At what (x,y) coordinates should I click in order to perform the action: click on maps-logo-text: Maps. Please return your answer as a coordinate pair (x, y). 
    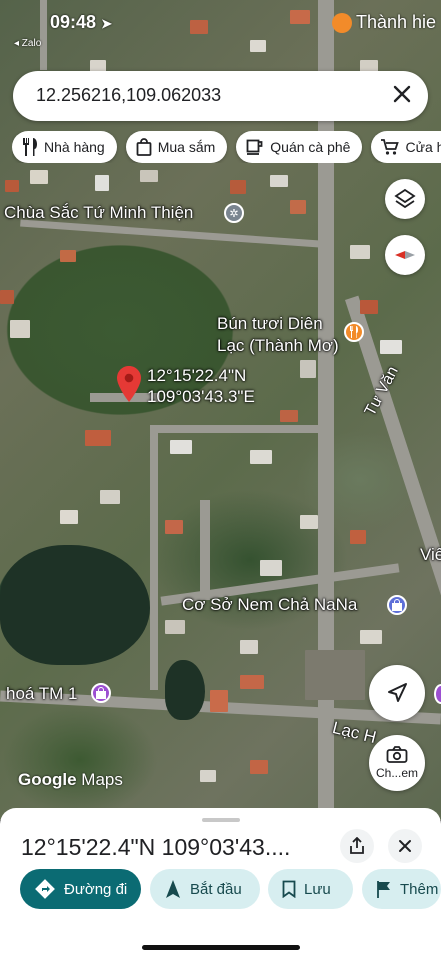
    Looking at the image, I should click on (102, 779).